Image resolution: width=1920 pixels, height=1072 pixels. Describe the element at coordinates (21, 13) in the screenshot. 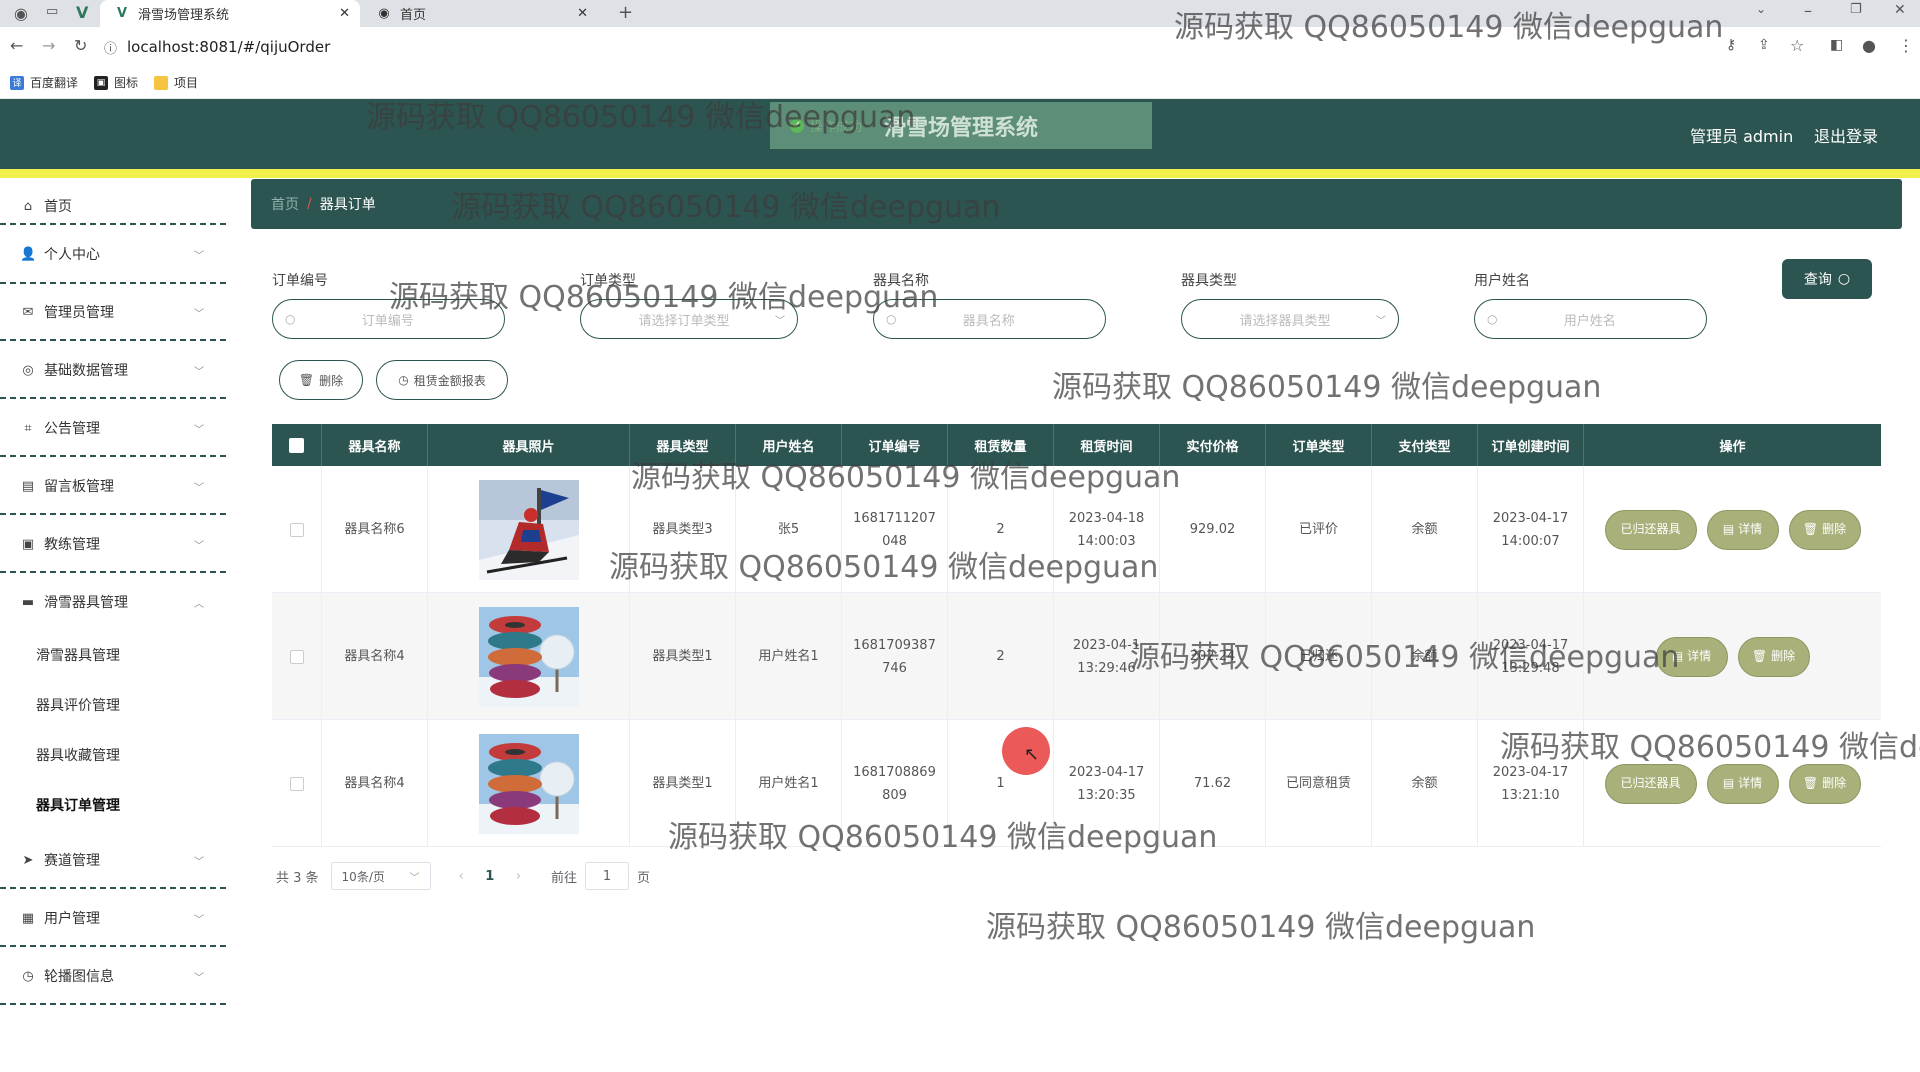

I see `browser-app-icon: ◉` at that location.